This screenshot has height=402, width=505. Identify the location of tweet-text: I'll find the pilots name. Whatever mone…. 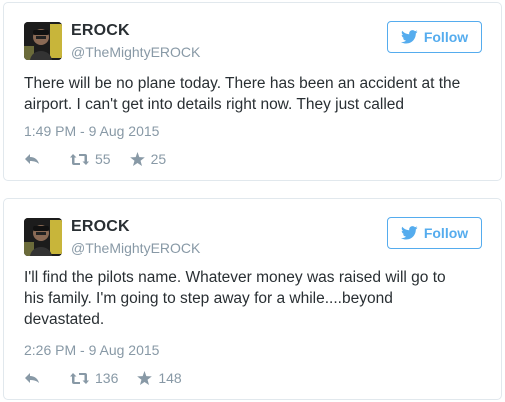
(235, 298).